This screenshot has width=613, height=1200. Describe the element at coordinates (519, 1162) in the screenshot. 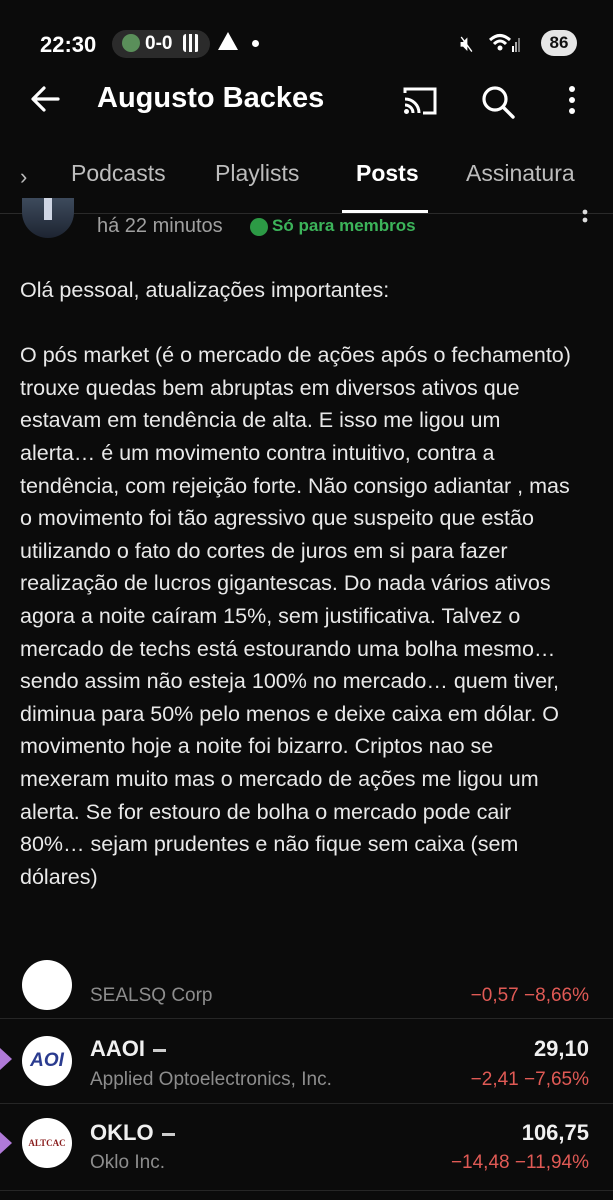

I see `stock-change: −14,48 −11,94%` at that location.